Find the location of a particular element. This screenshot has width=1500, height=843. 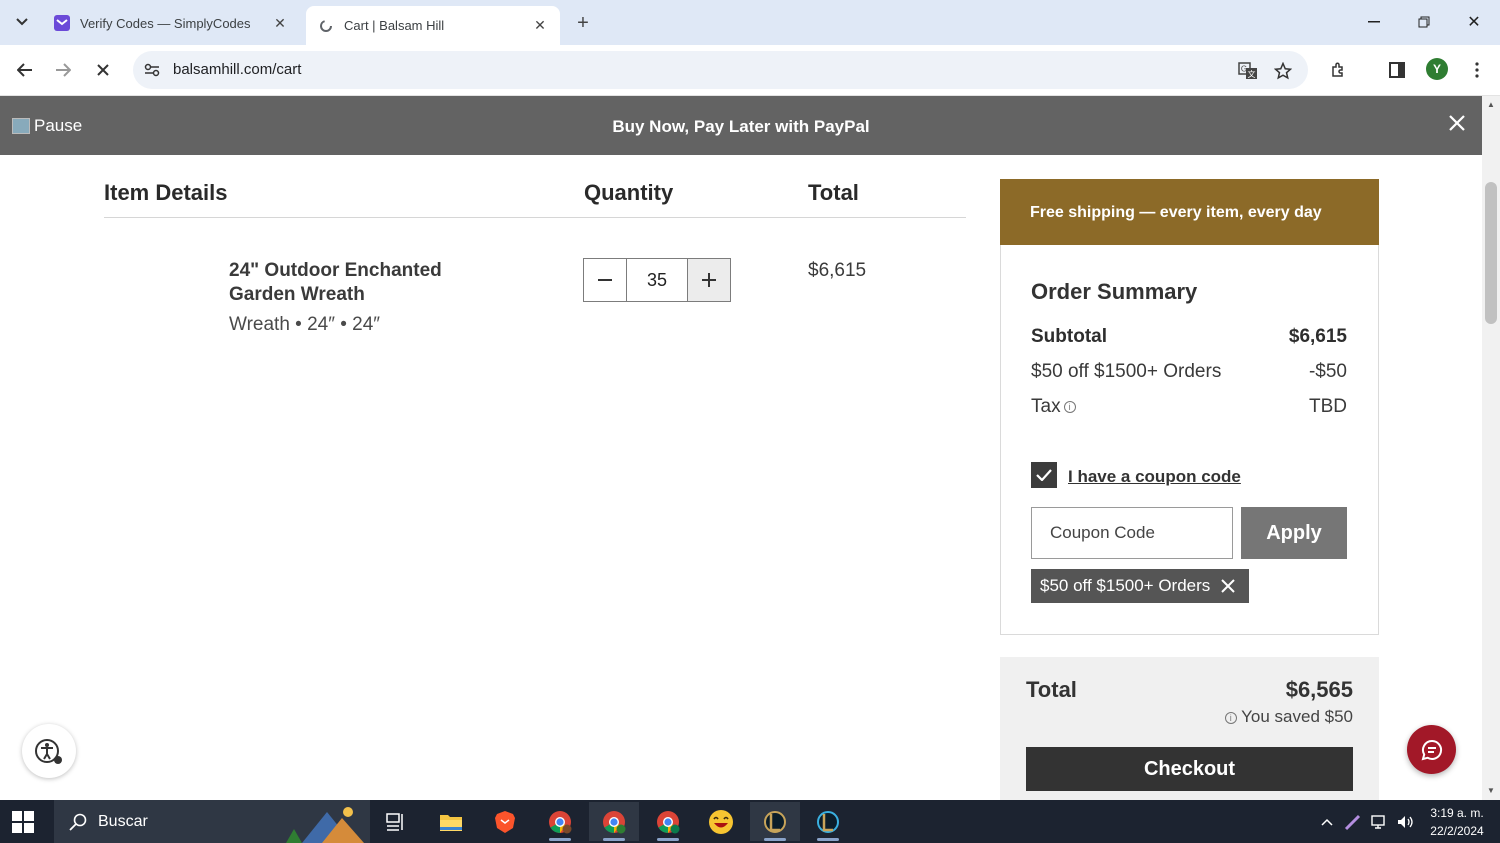

tax-row: Tax i TBD is located at coordinates (1189, 407).